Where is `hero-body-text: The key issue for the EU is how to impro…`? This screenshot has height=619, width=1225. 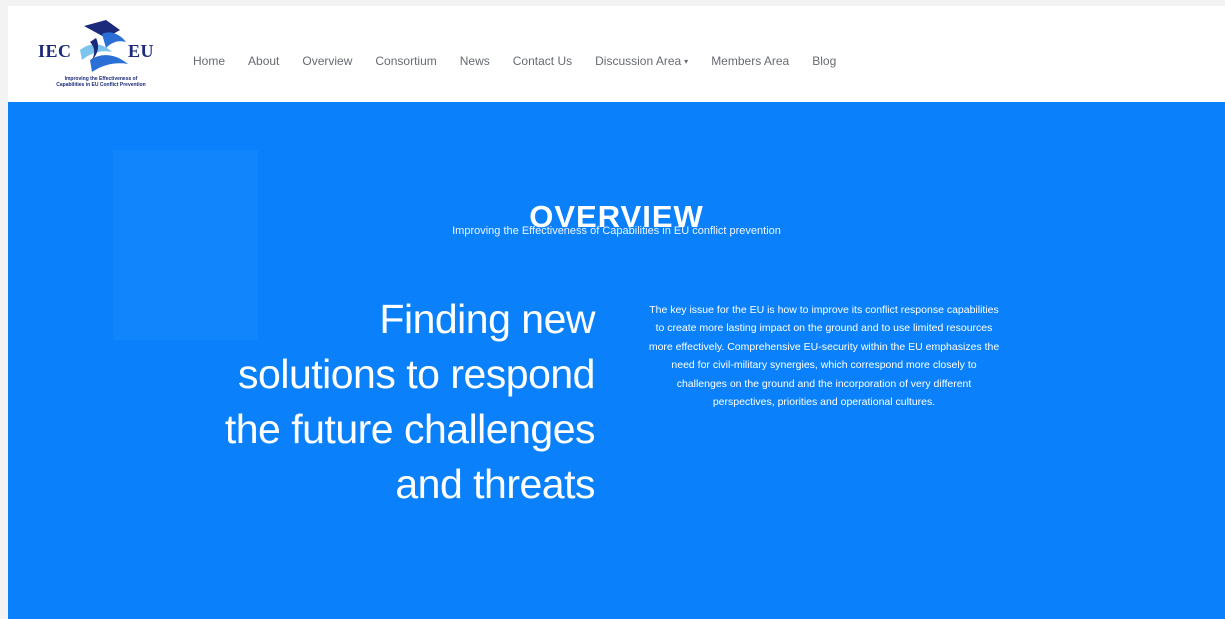
hero-body-text: The key issue for the EU is how to impro… is located at coordinates (824, 356).